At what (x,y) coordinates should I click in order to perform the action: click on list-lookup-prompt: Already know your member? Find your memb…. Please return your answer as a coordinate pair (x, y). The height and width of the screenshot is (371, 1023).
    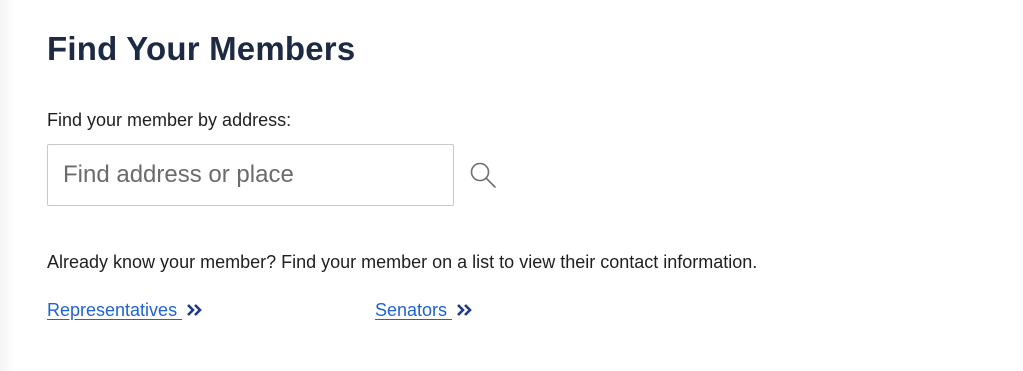
    Looking at the image, I should click on (402, 262).